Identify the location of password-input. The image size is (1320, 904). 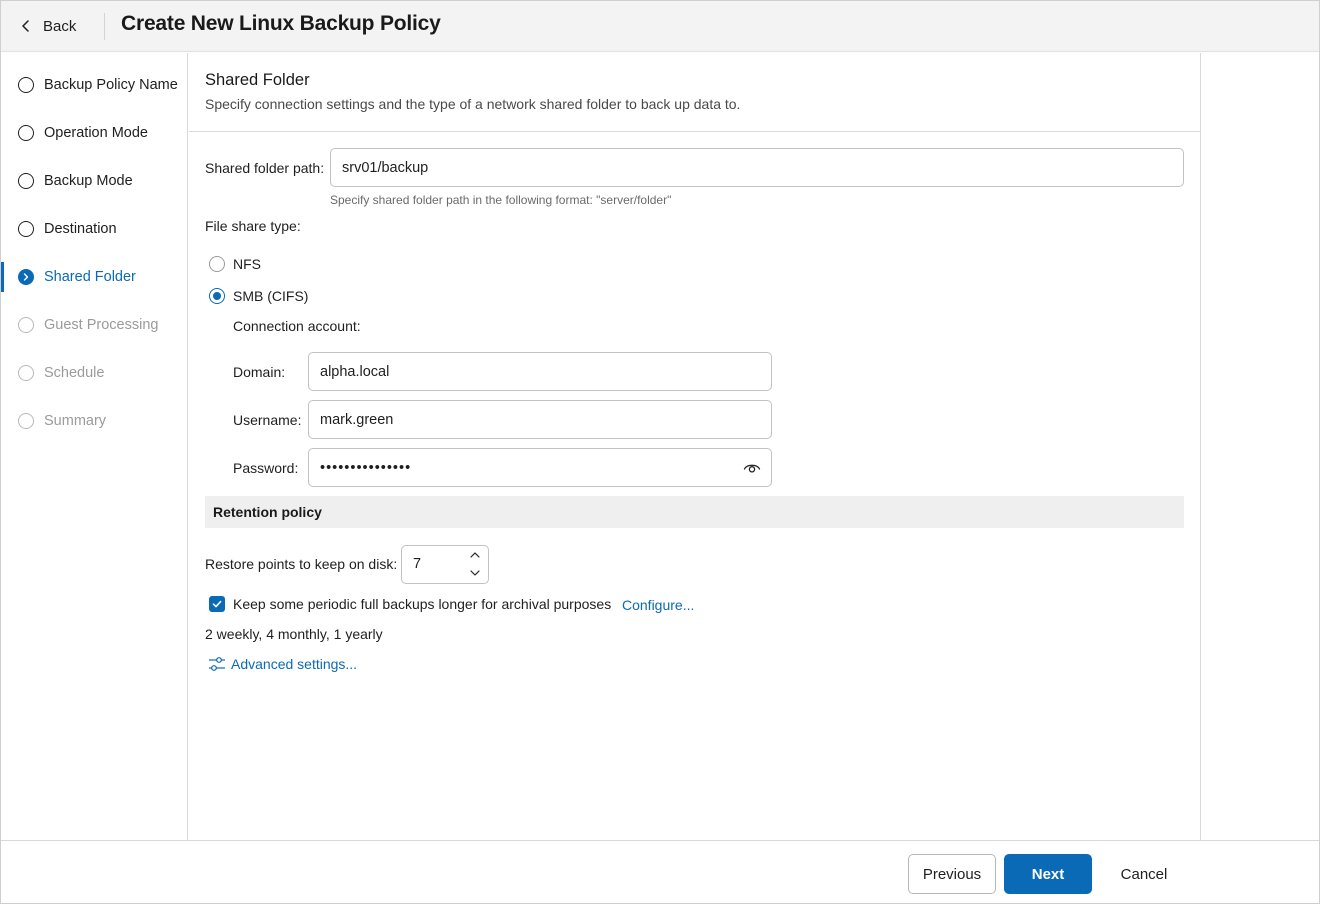
(540, 467).